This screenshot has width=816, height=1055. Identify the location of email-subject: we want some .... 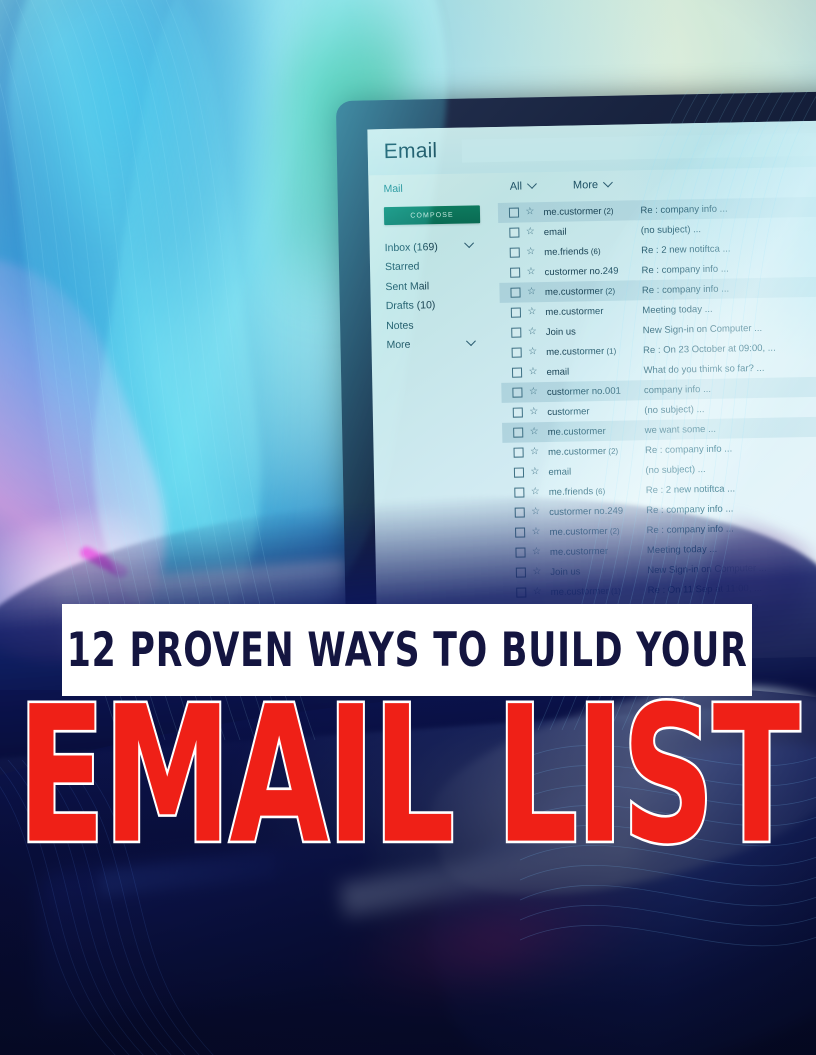
(680, 429).